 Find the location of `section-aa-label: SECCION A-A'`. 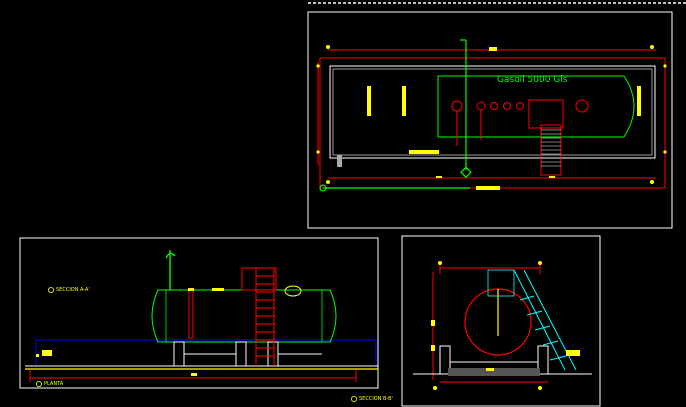

section-aa-label: SECCION A-A' is located at coordinates (73, 290).